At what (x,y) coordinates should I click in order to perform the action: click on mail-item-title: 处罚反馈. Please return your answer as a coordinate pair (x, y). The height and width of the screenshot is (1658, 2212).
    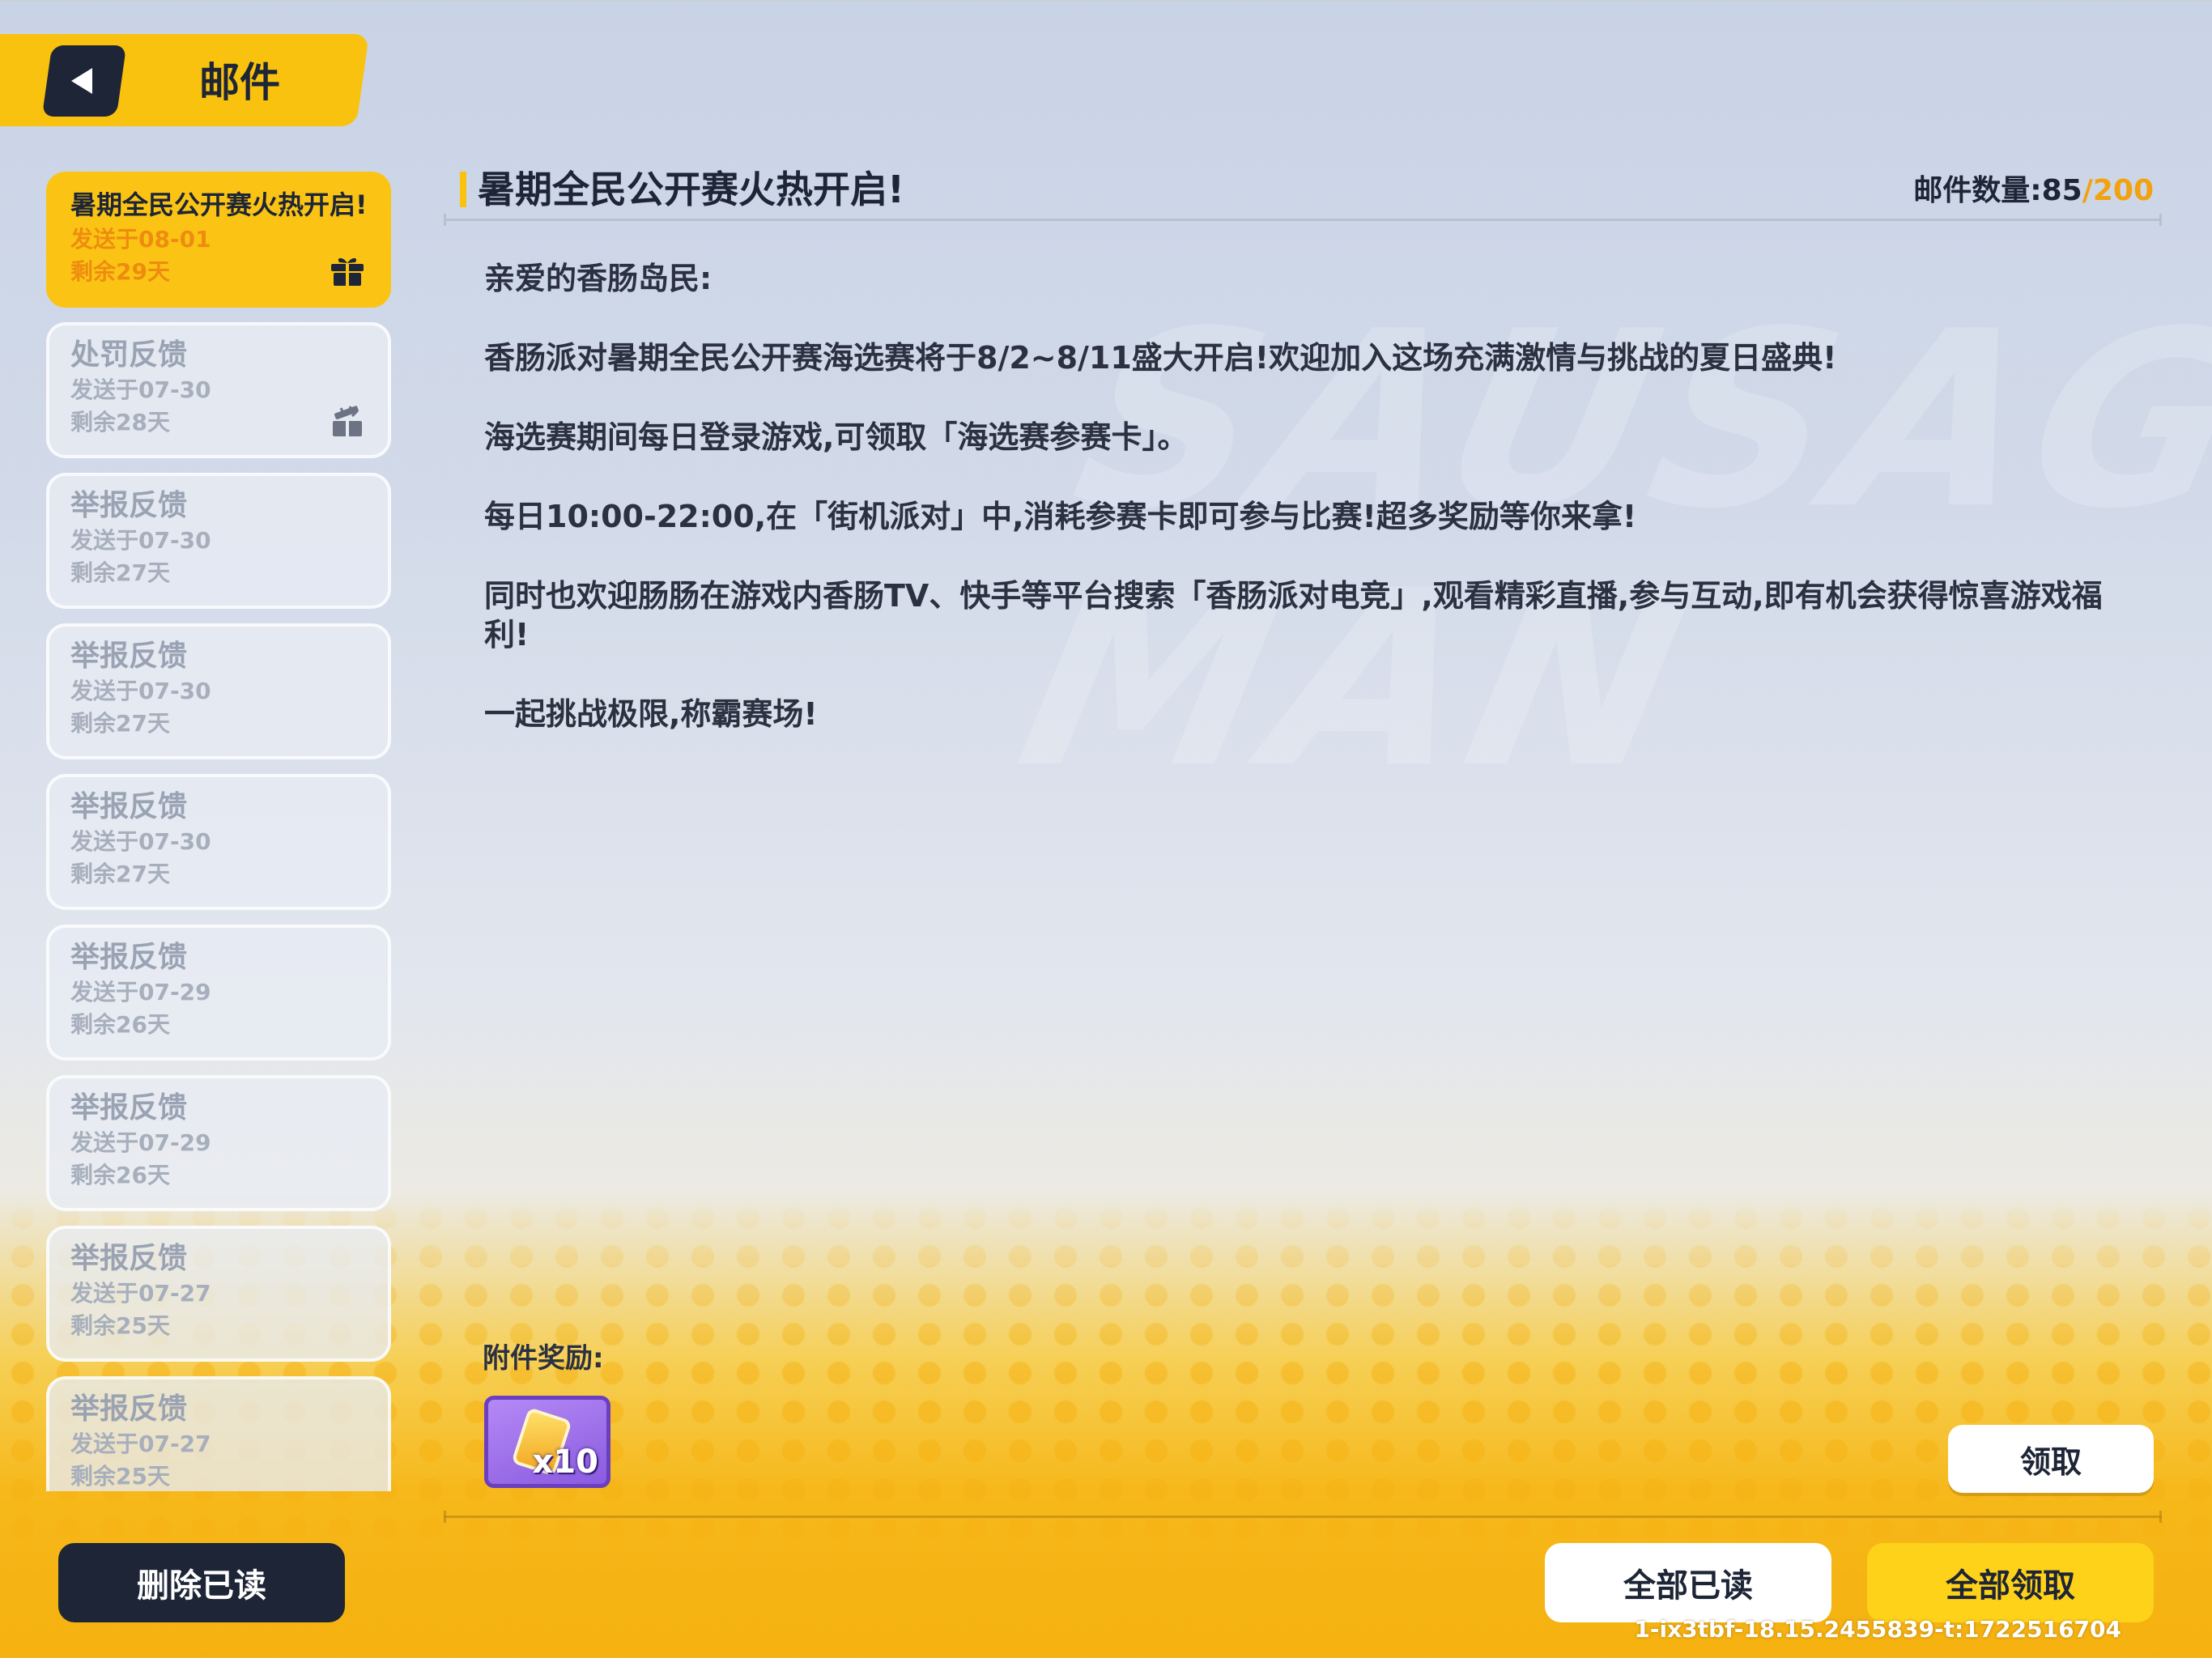
    Looking at the image, I should click on (129, 355).